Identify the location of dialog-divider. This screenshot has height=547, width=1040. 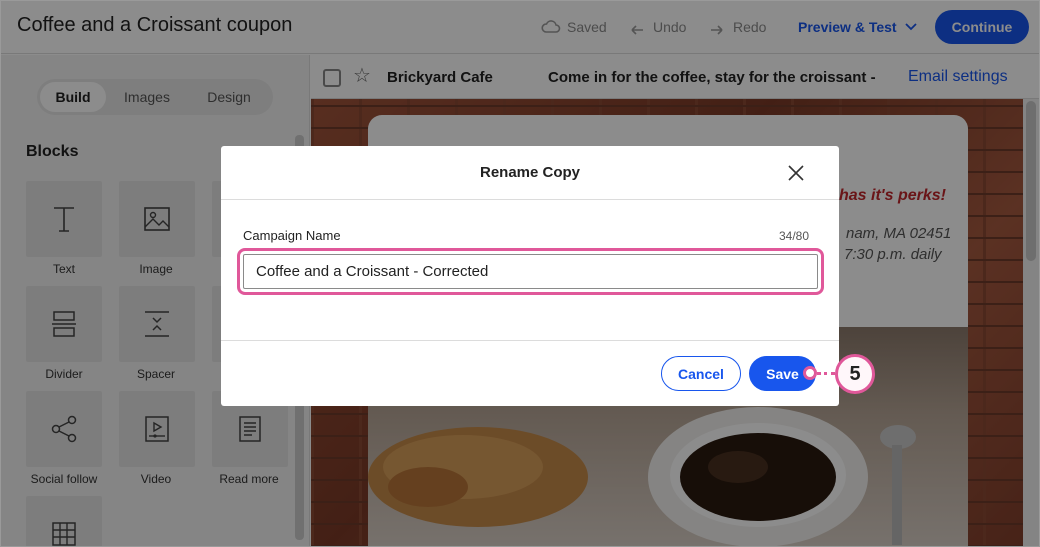
(530, 199).